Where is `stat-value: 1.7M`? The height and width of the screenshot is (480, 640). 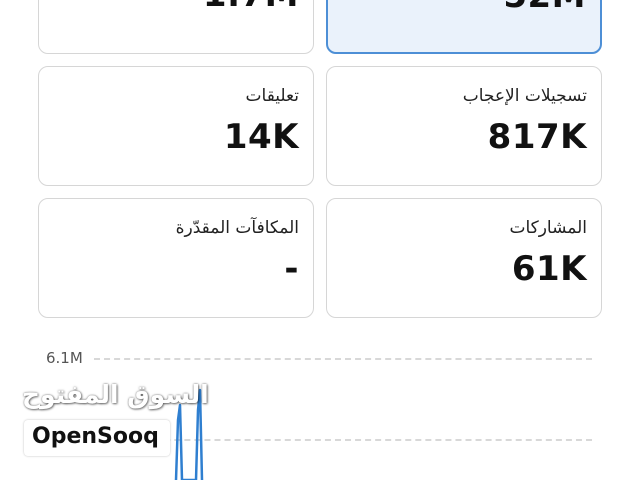
stat-value: 1.7M is located at coordinates (251, 7).